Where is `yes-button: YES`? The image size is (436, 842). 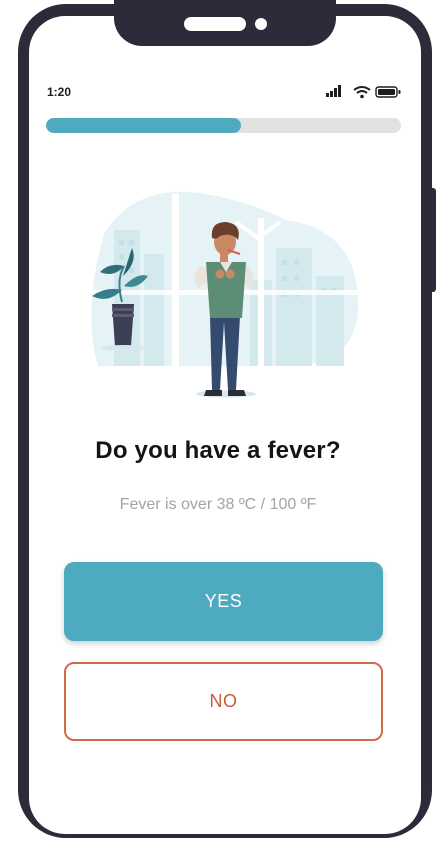 yes-button: YES is located at coordinates (223, 601).